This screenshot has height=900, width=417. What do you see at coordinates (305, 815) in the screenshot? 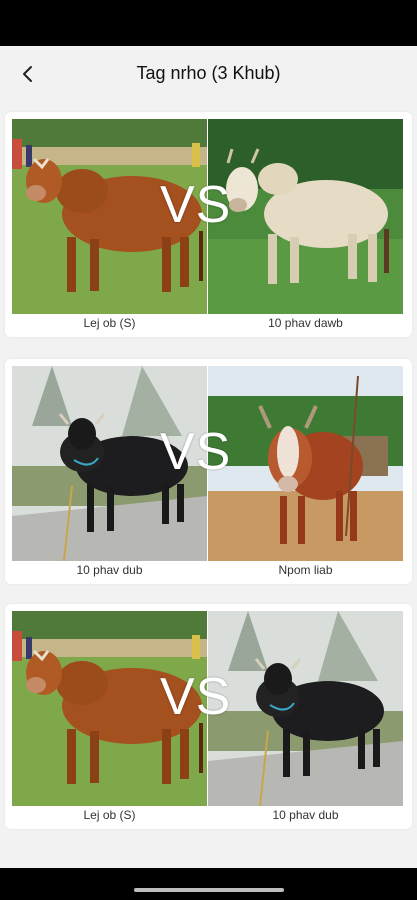
I see `bull-name-right: 10 phav dub` at bounding box center [305, 815].